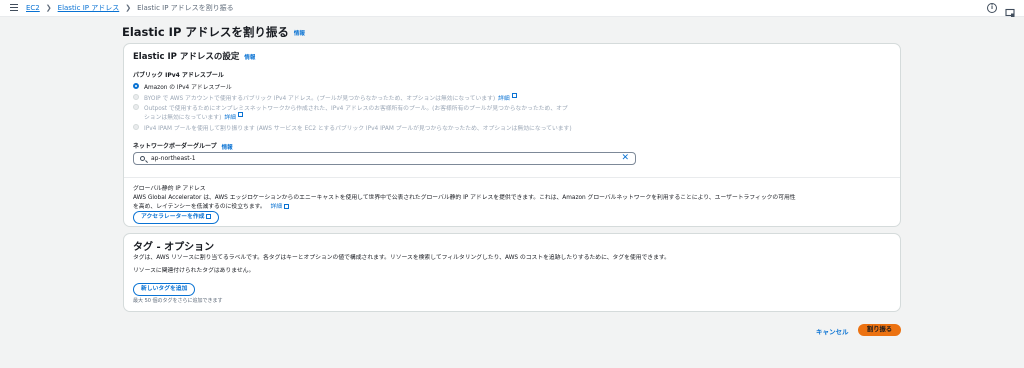 This screenshot has width=1024, height=368. Describe the element at coordinates (625, 158) in the screenshot. I see `clear-icon: ✕` at that location.